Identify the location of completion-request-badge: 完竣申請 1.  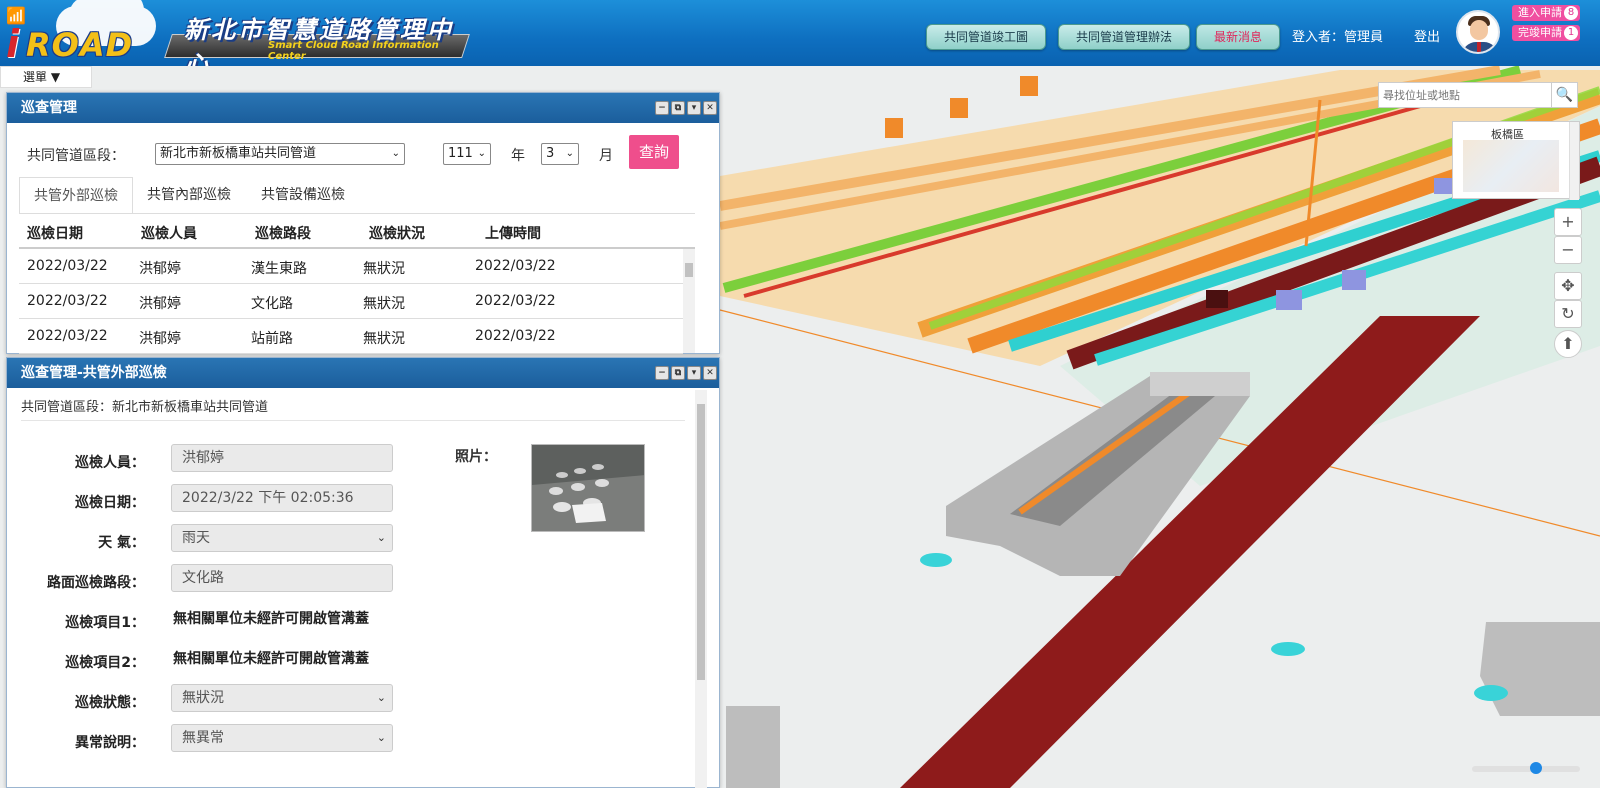
(1546, 33).